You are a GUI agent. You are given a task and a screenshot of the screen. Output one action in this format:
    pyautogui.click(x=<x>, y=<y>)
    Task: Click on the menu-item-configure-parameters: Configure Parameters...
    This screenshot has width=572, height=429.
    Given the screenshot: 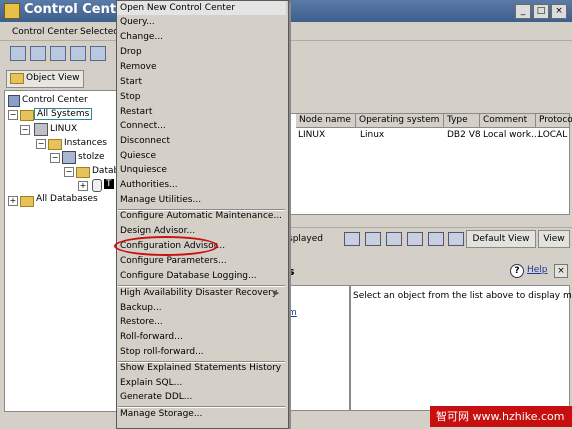 What is the action you would take?
    pyautogui.click(x=173, y=261)
    